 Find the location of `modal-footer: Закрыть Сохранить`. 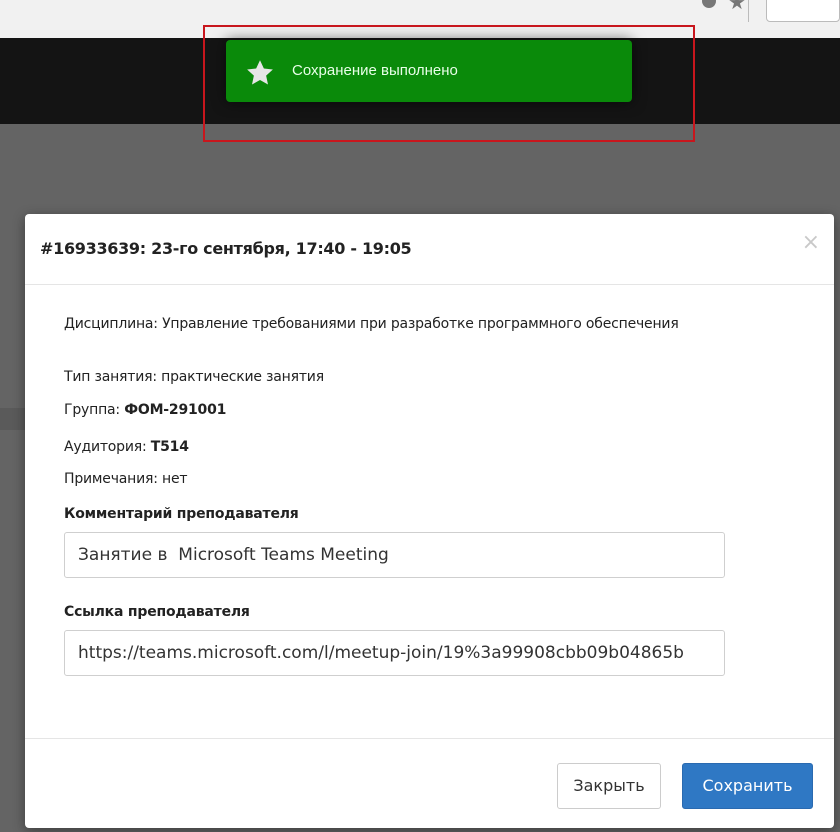

modal-footer: Закрыть Сохранить is located at coordinates (429, 783).